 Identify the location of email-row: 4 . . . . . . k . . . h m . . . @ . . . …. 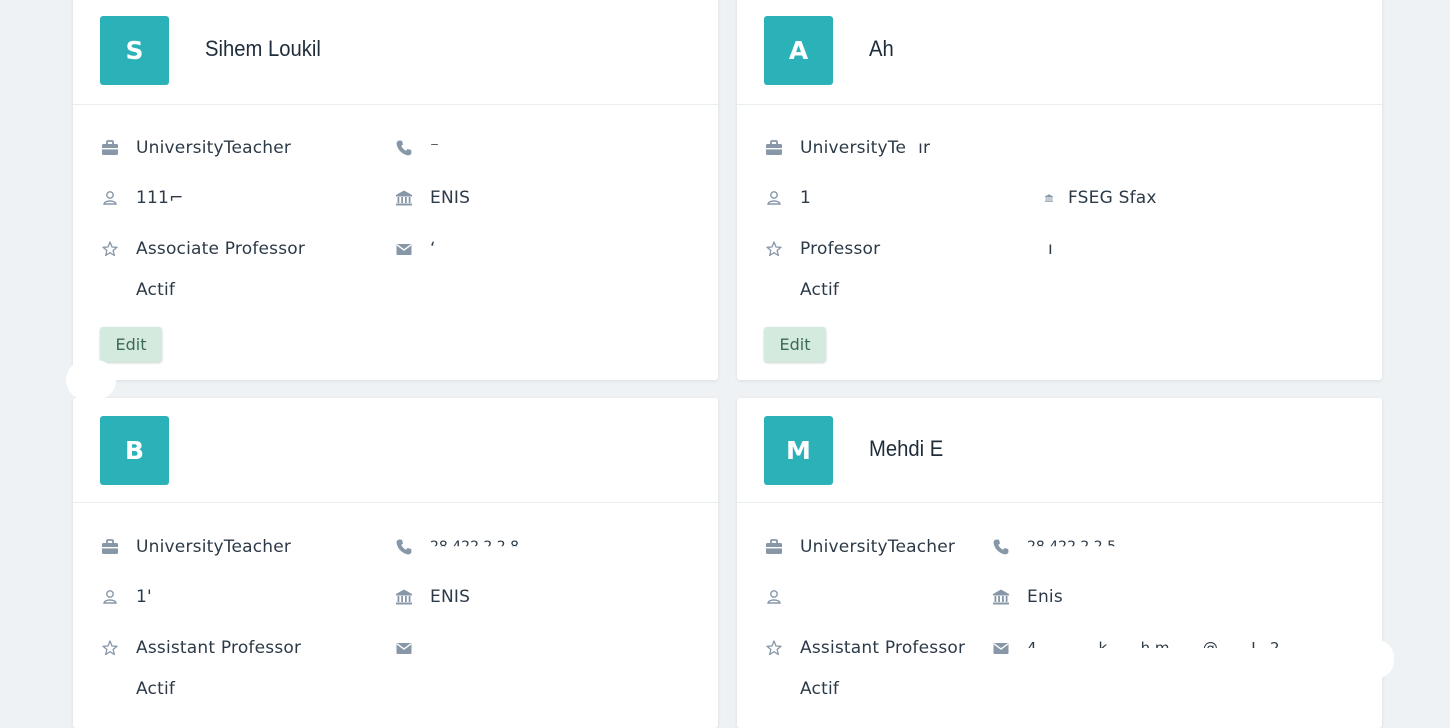
(1145, 648).